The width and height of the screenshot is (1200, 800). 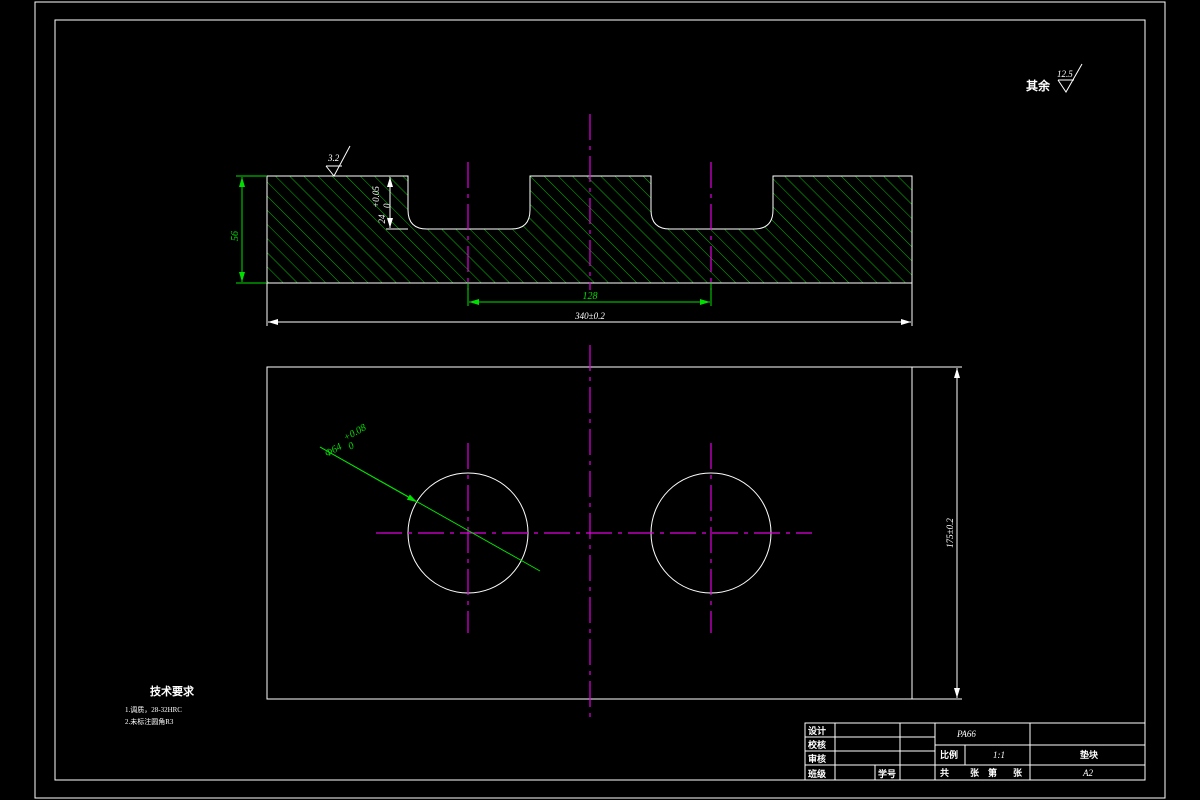 I want to click on roughness-general-value: 12.5, so click(x=1065, y=74).